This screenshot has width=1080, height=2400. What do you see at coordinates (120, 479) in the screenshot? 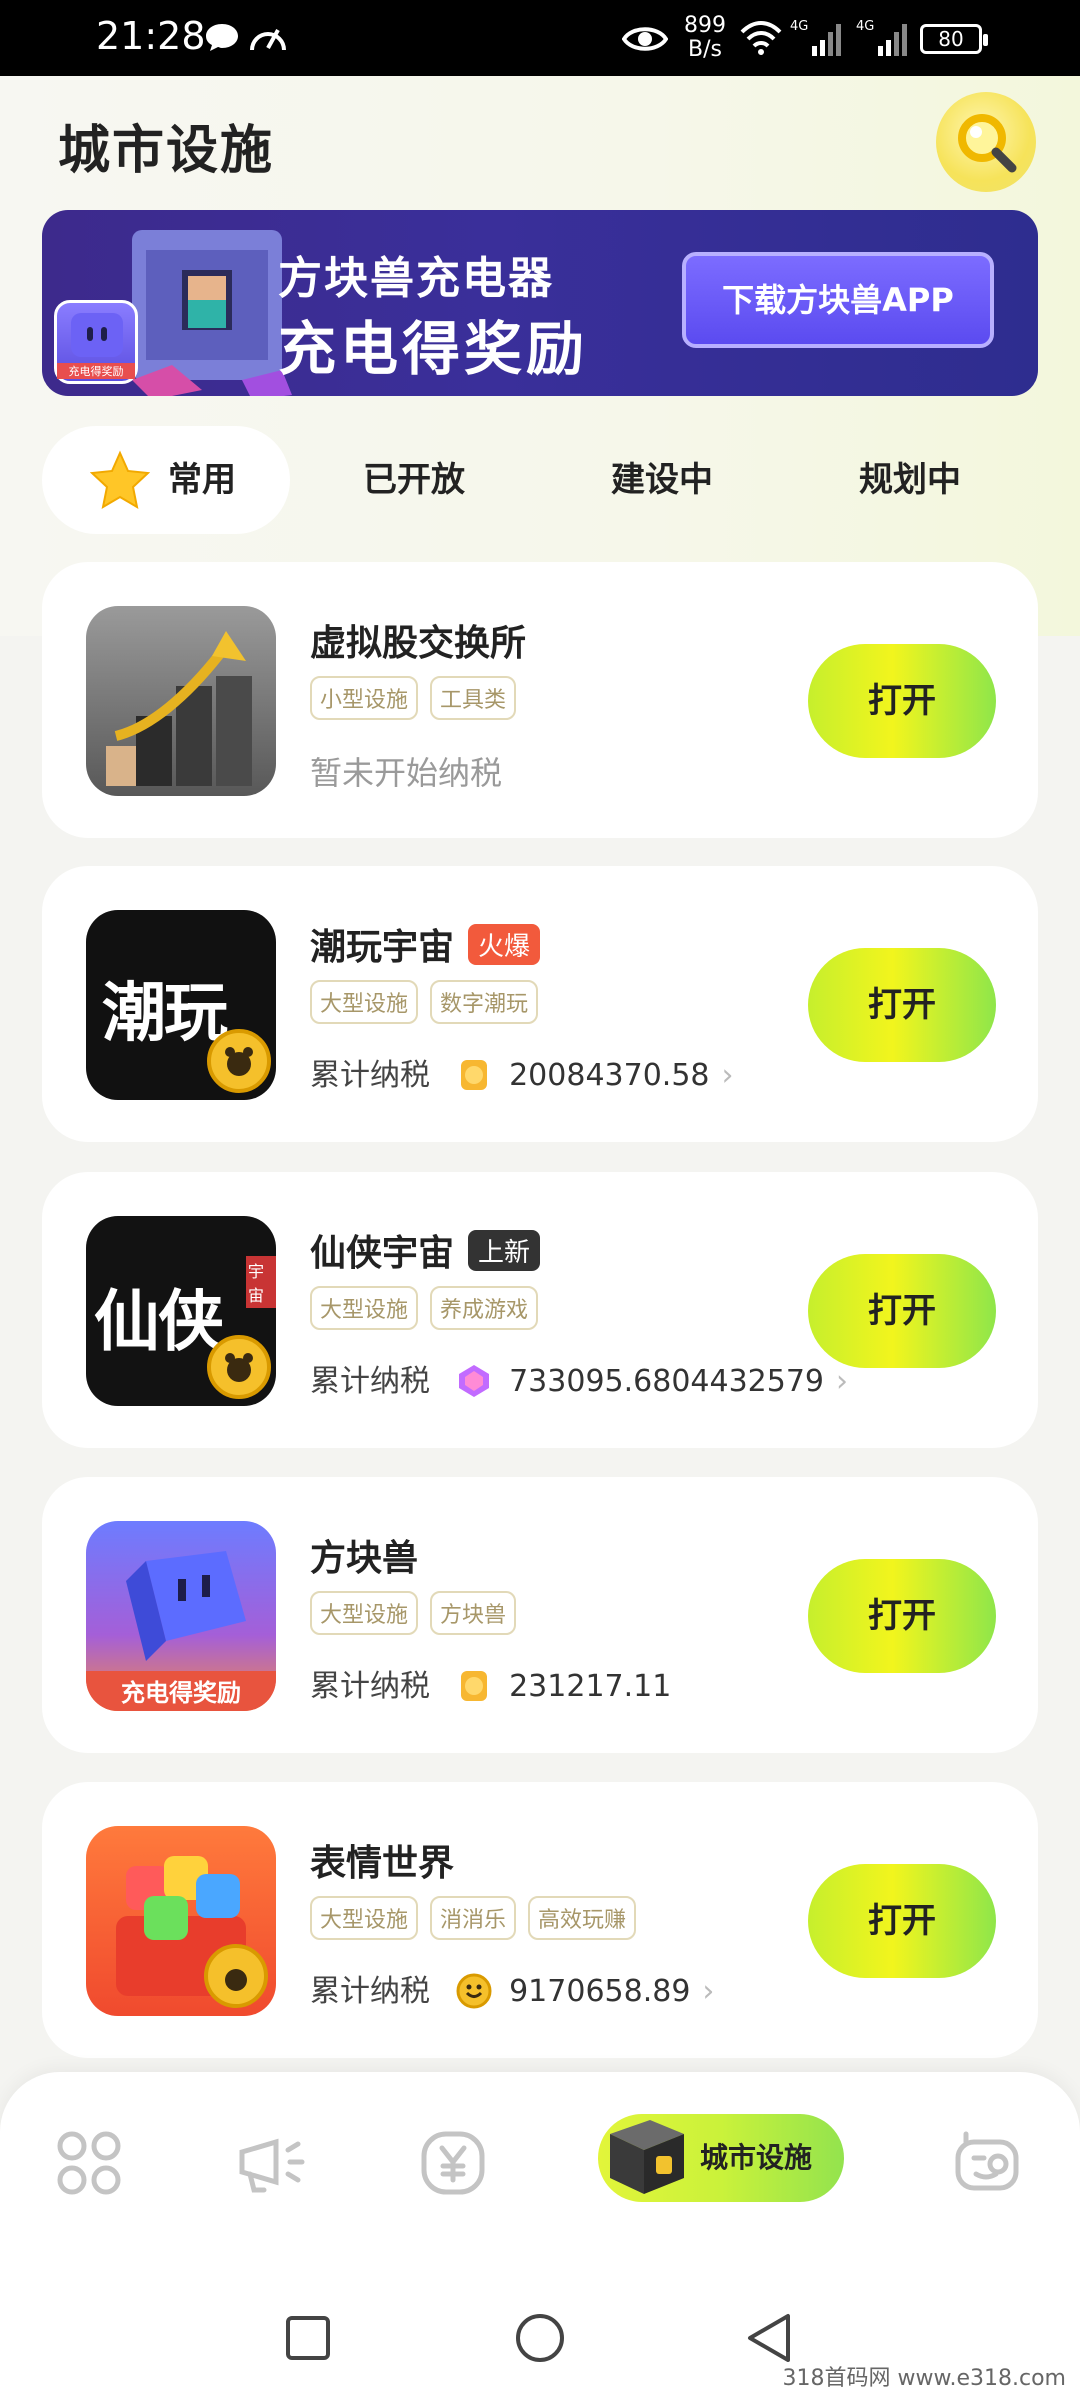
I see `star-icon` at bounding box center [120, 479].